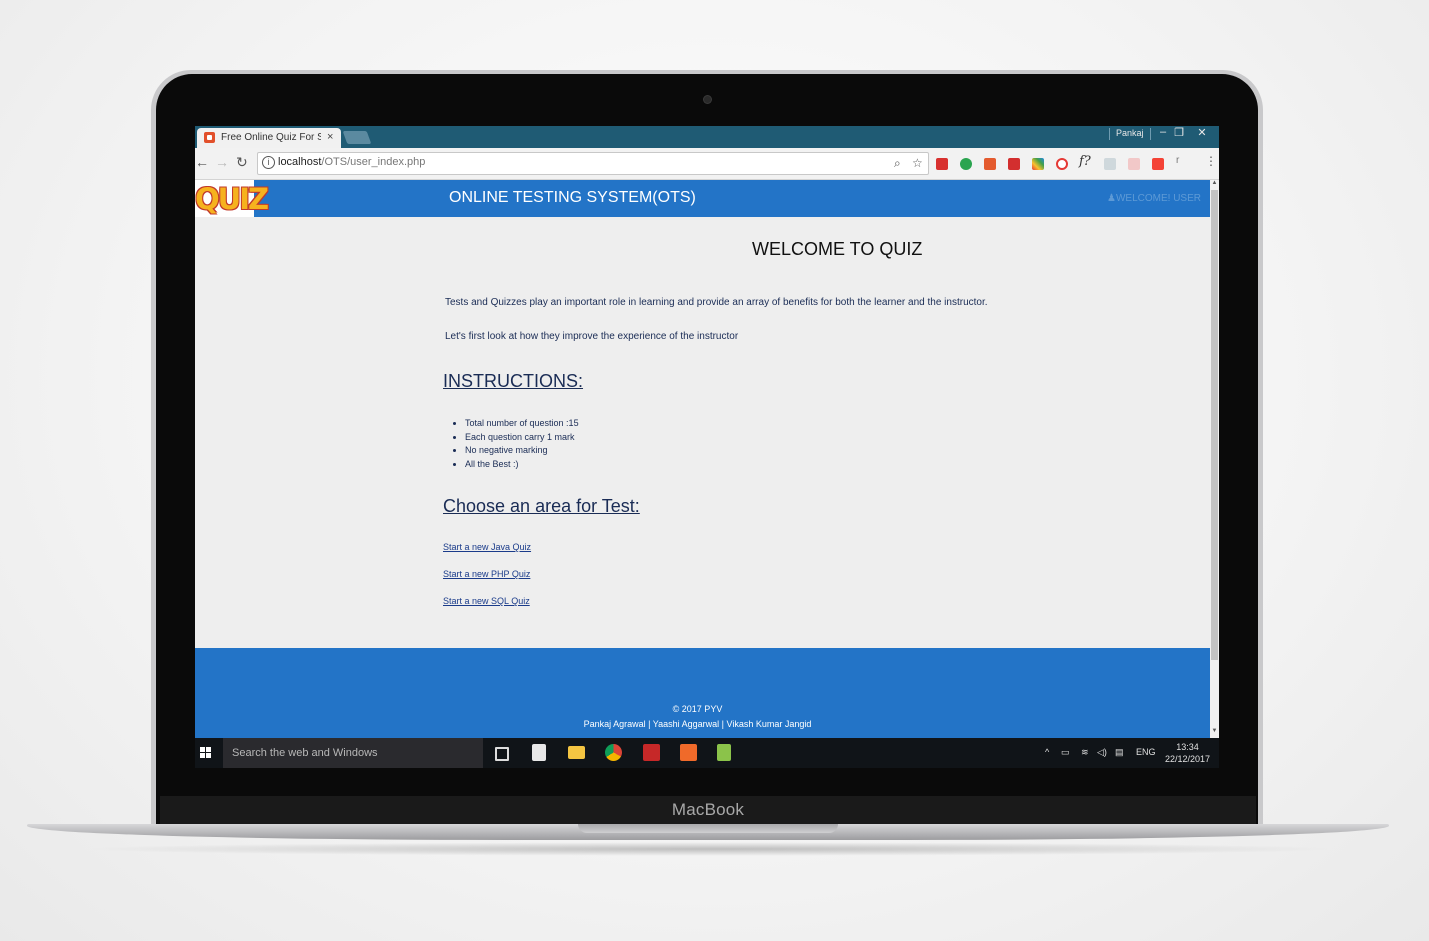  Describe the element at coordinates (688, 752) in the screenshot. I see `xampp-icon` at that location.